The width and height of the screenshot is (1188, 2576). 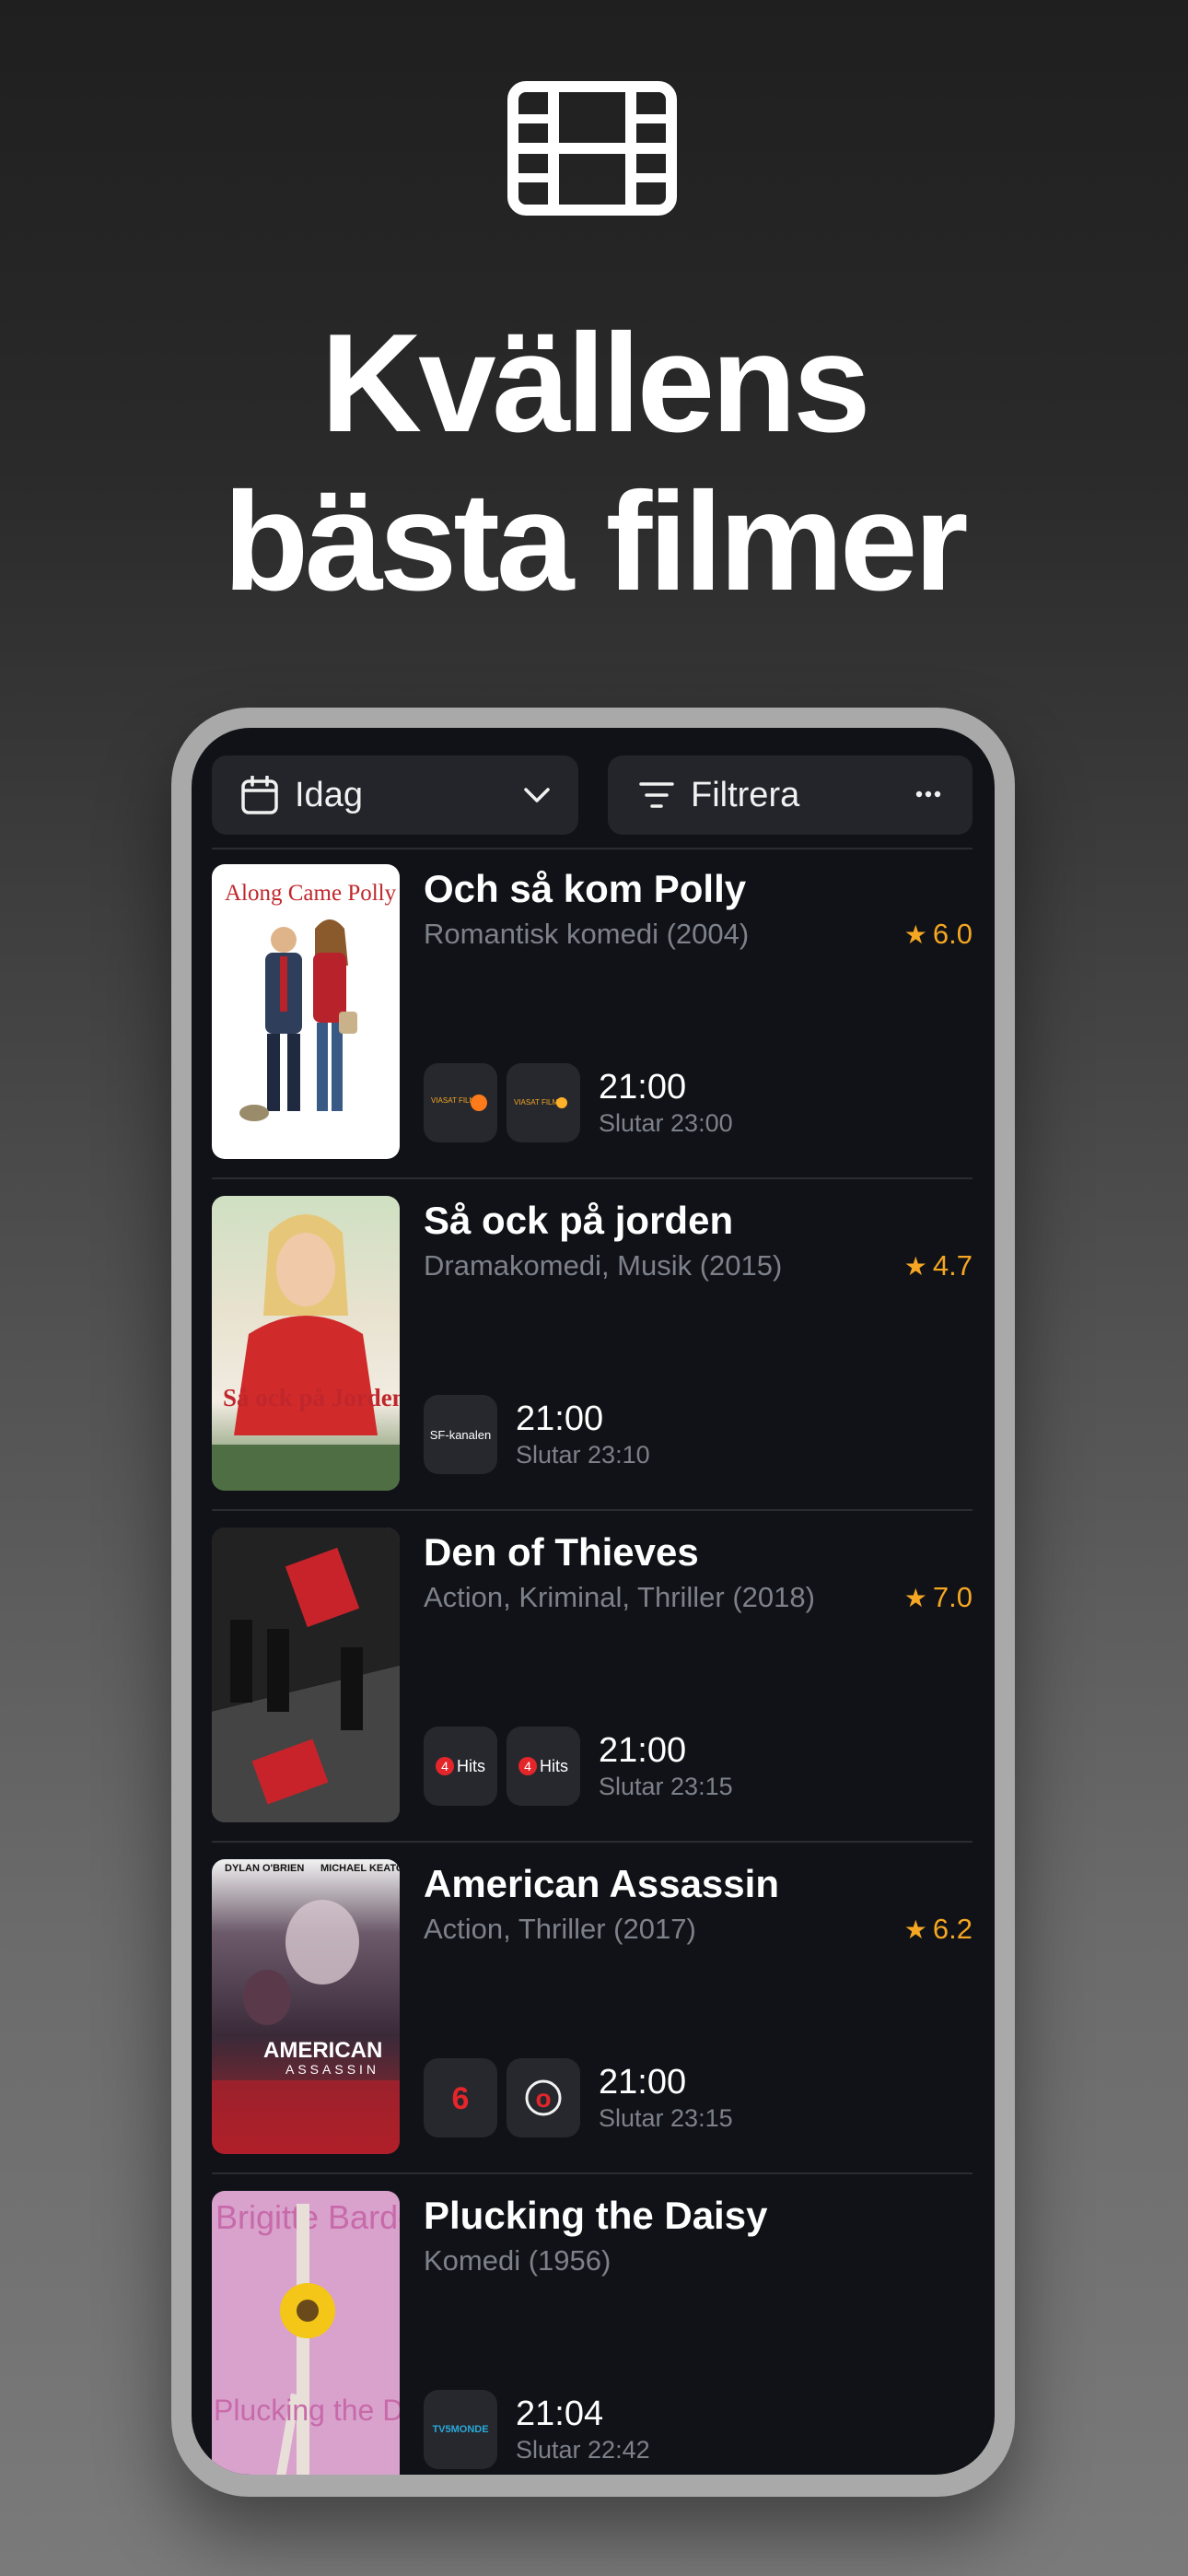 What do you see at coordinates (620, 1597) in the screenshot?
I see `movie-meta: Action, Kriminal, Thriller (2018)` at bounding box center [620, 1597].